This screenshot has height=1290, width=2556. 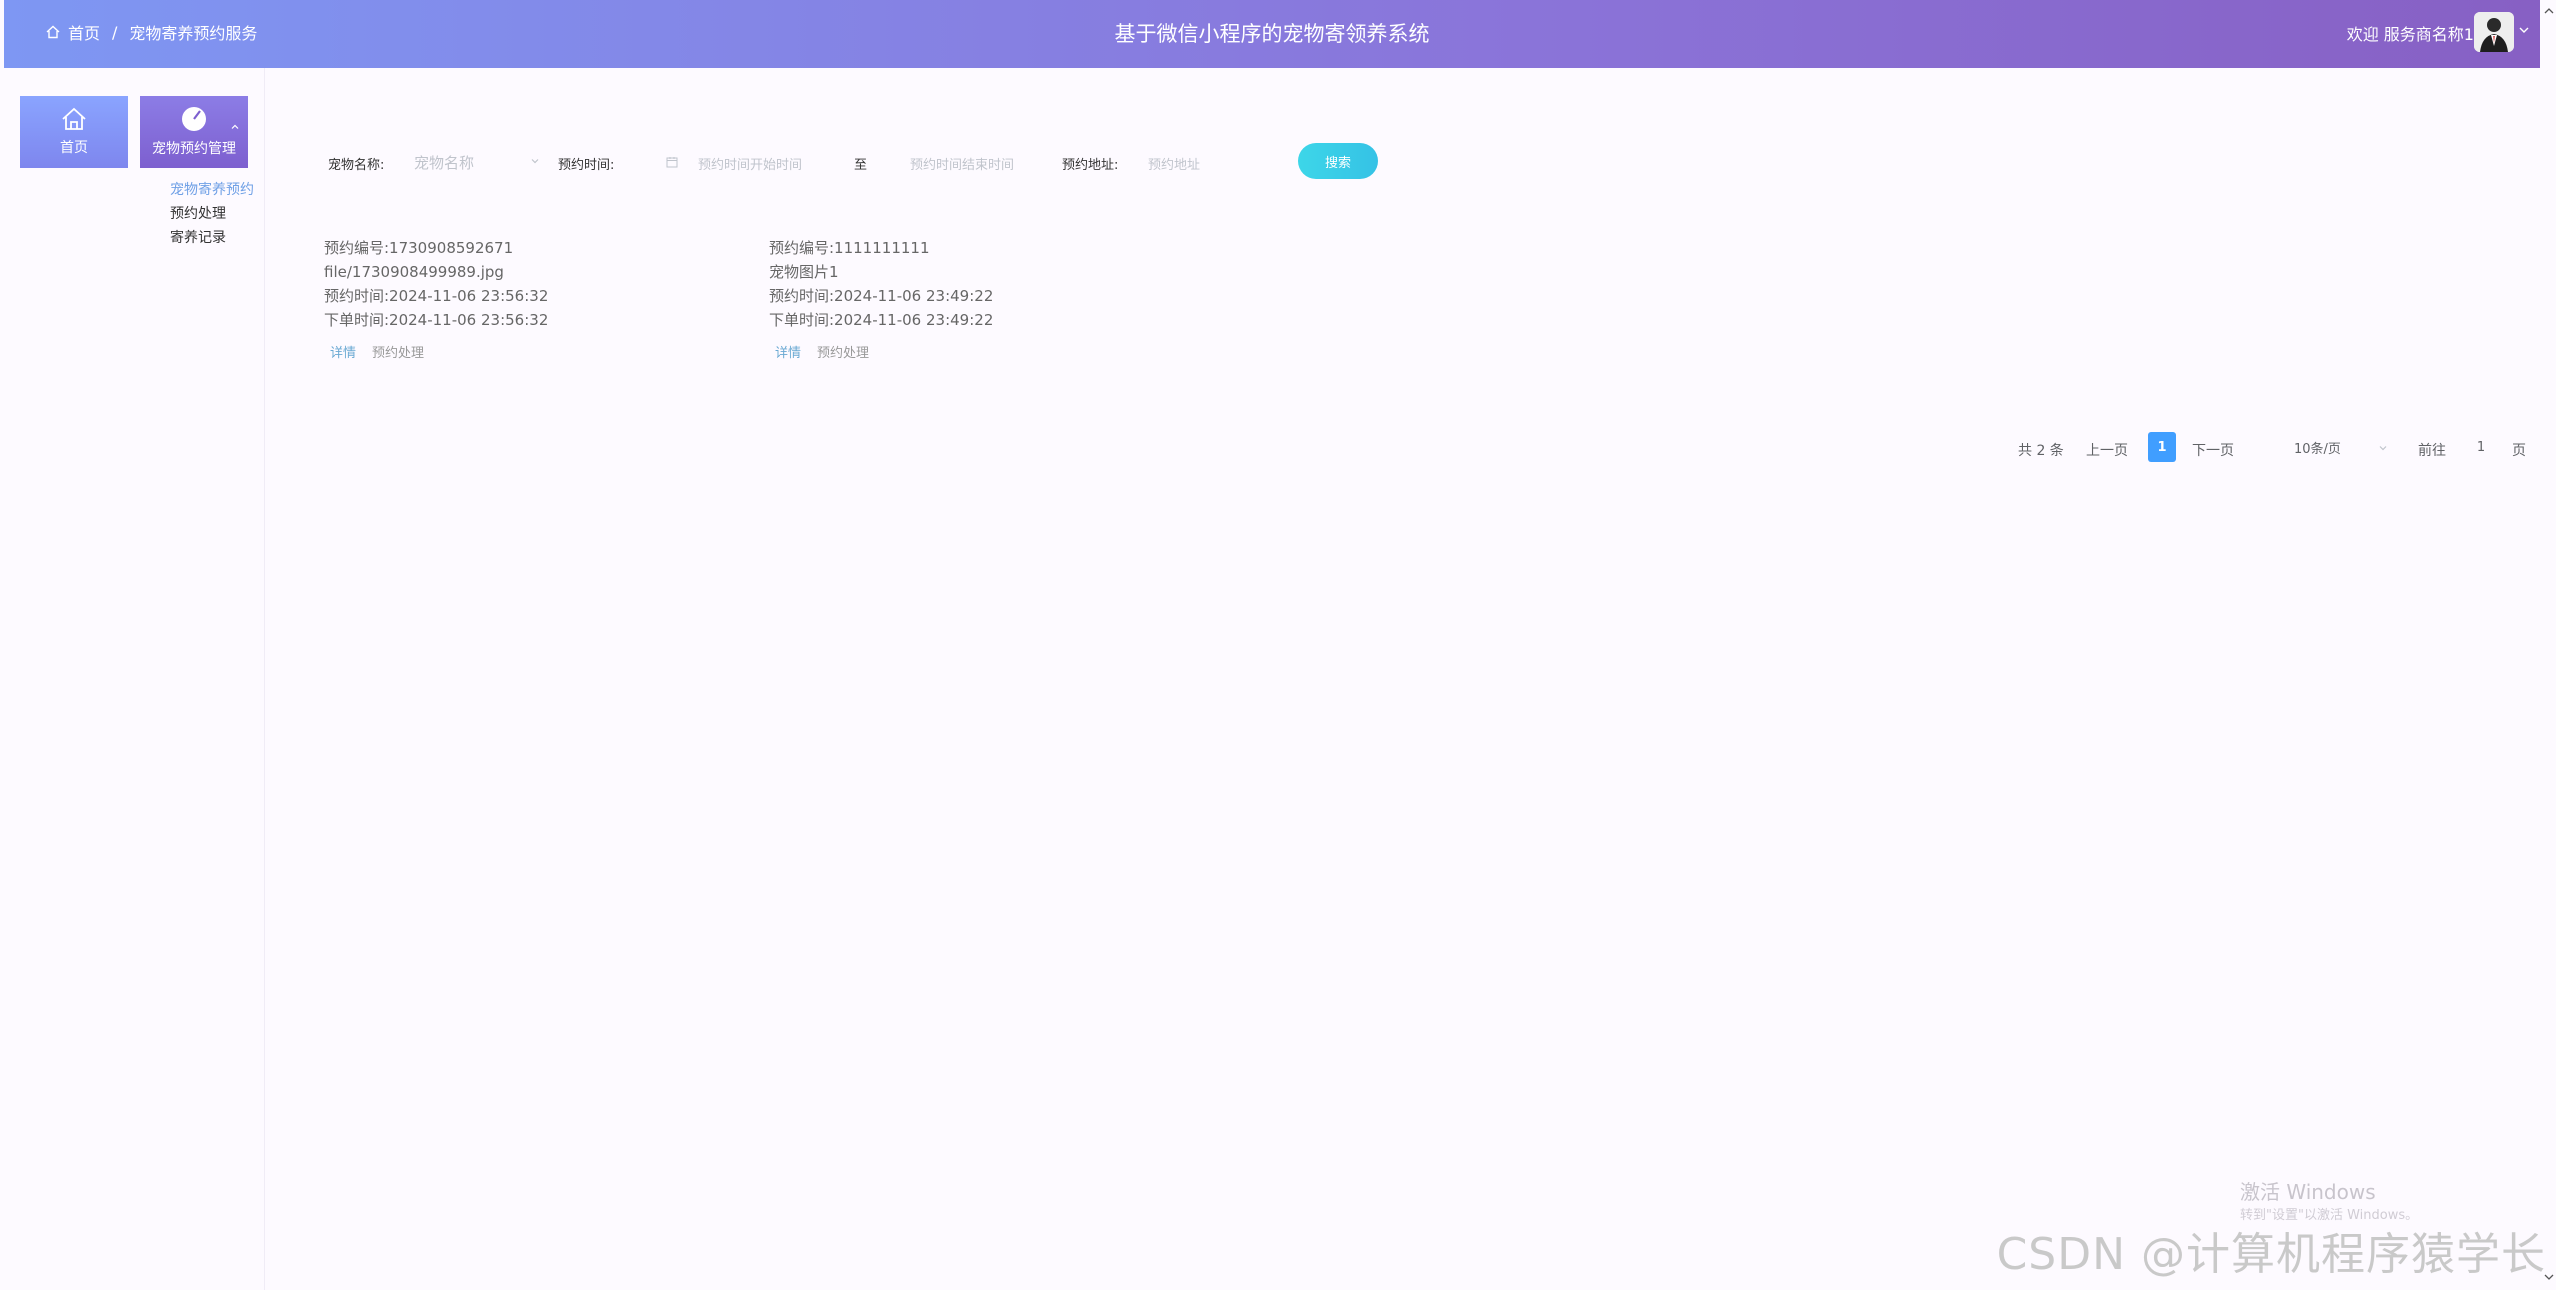 What do you see at coordinates (2107, 450) in the screenshot?
I see `prev-page-button: 上一页` at bounding box center [2107, 450].